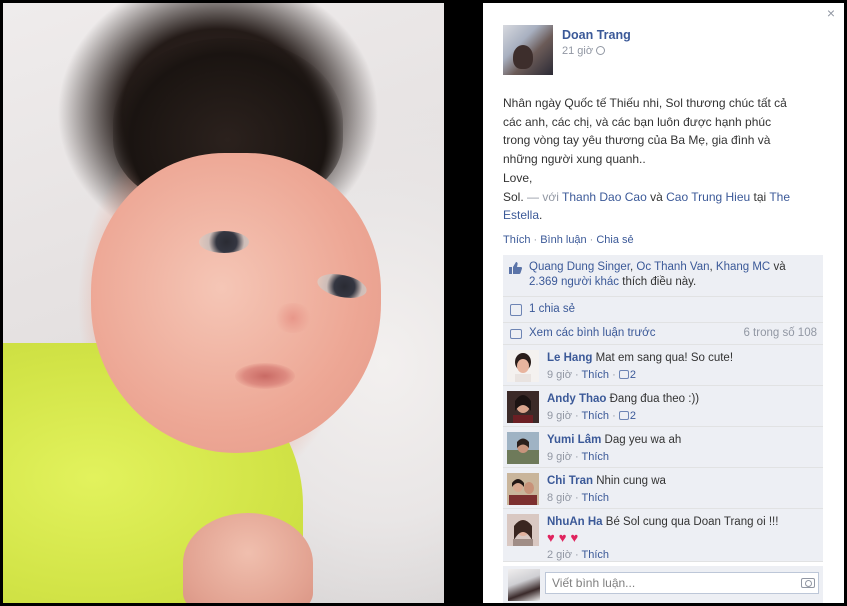 The width and height of the screenshot is (847, 606). What do you see at coordinates (574, 282) in the screenshot?
I see `others-link: 2.369 người khác` at bounding box center [574, 282].